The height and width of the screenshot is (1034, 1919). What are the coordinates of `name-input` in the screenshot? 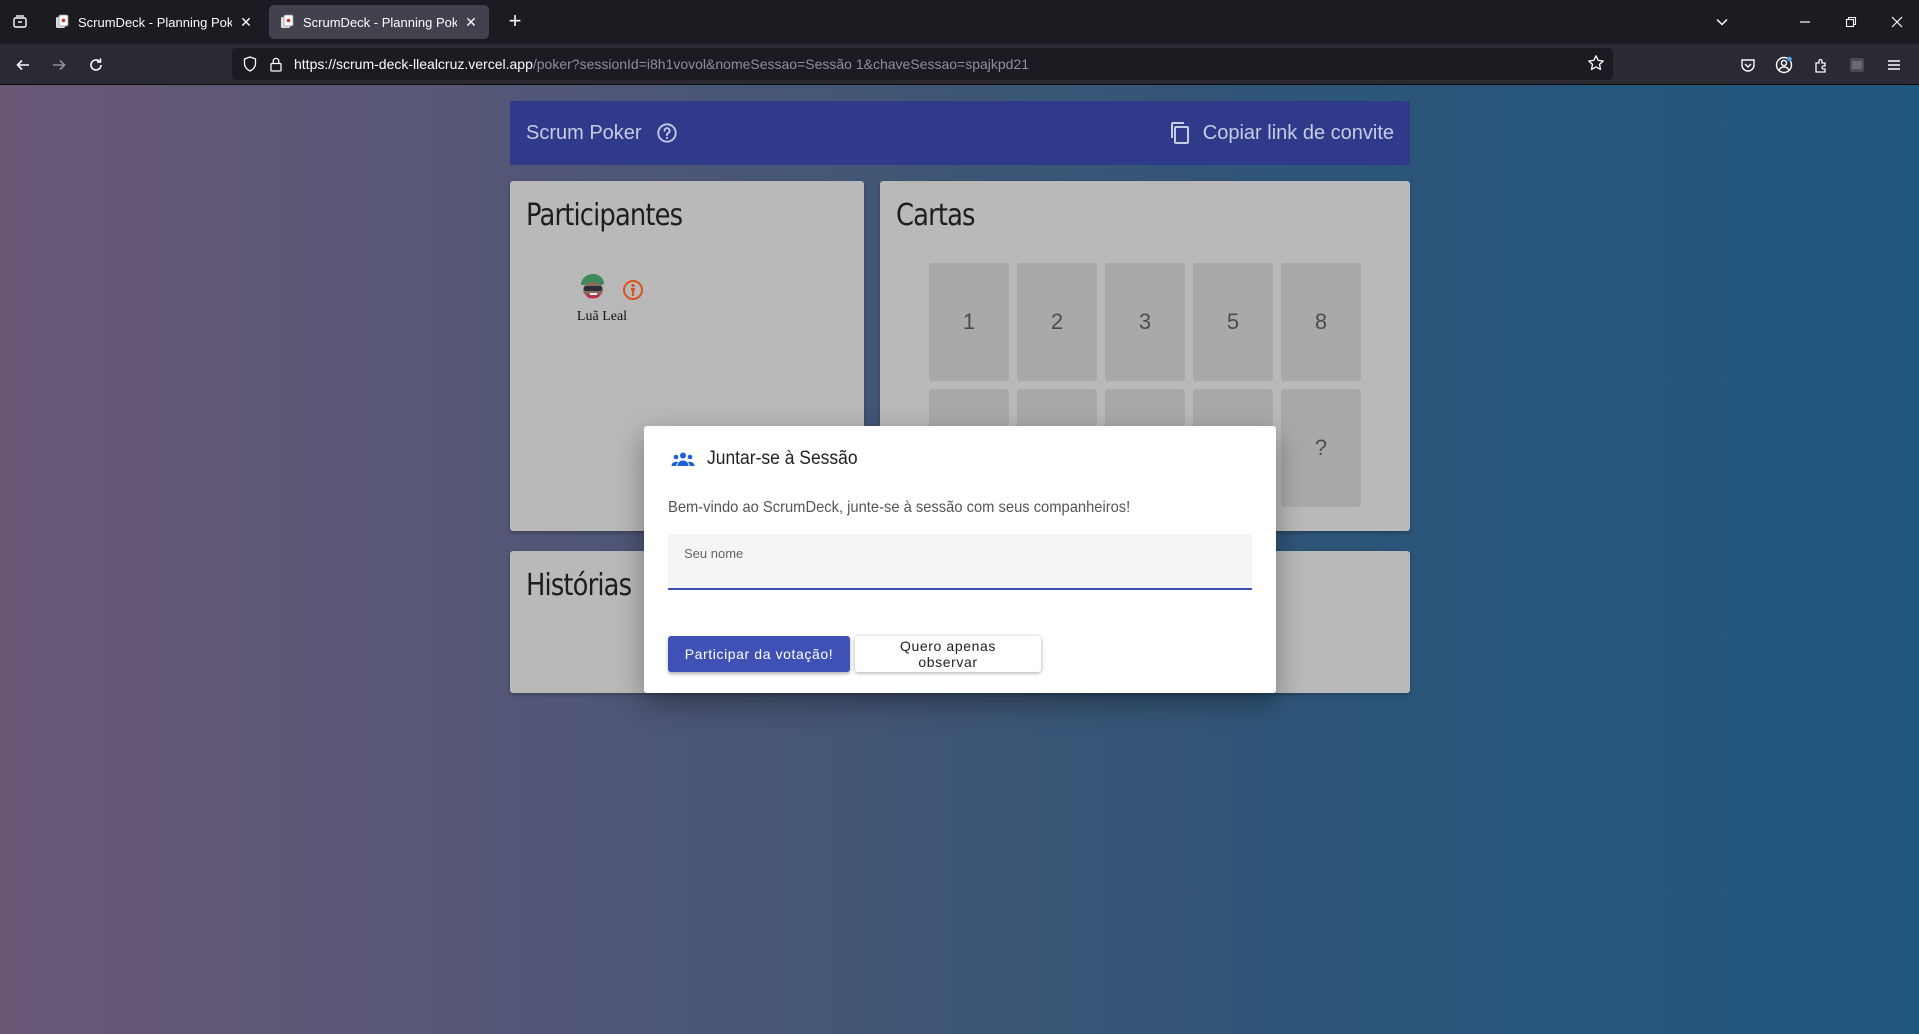 It's located at (959, 570).